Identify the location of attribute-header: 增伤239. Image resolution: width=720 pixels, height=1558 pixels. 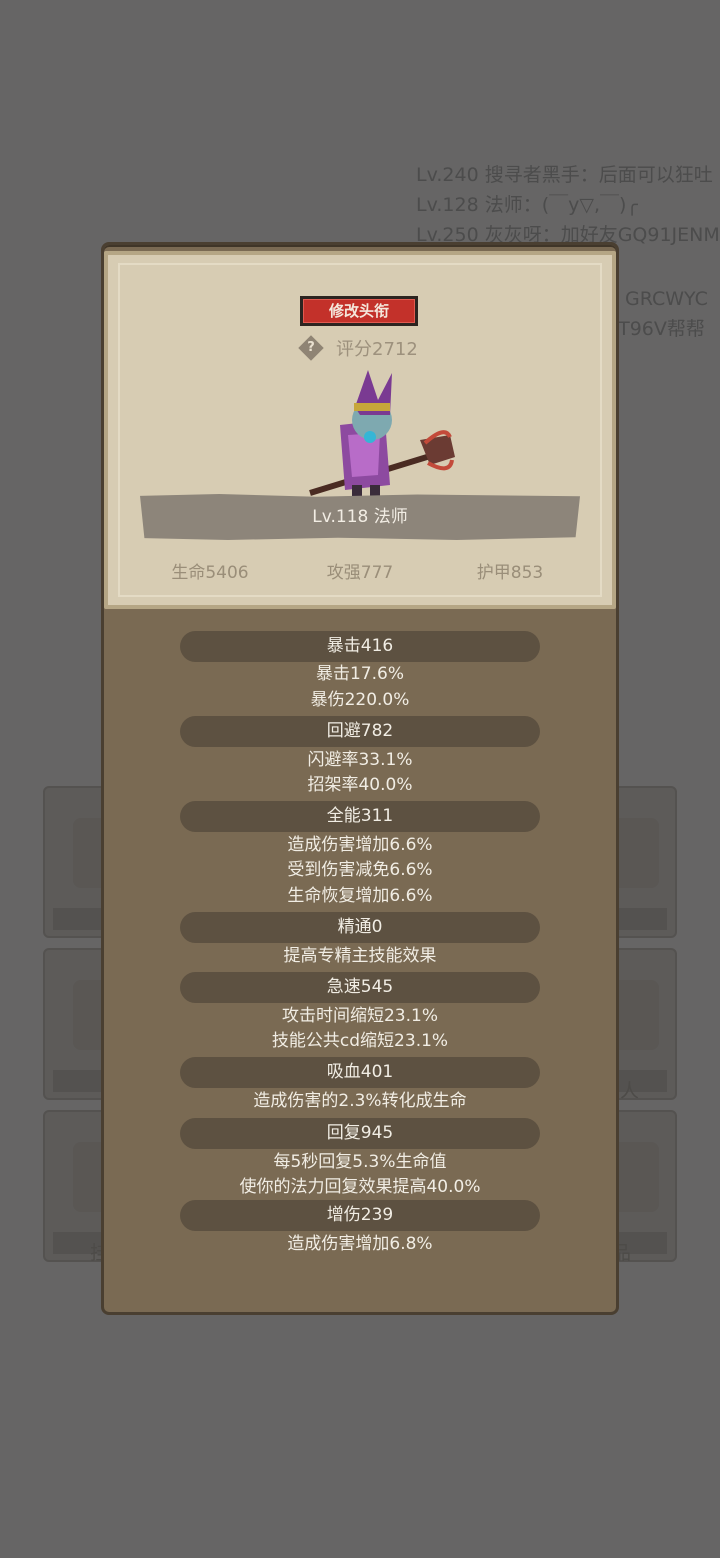
(360, 1215).